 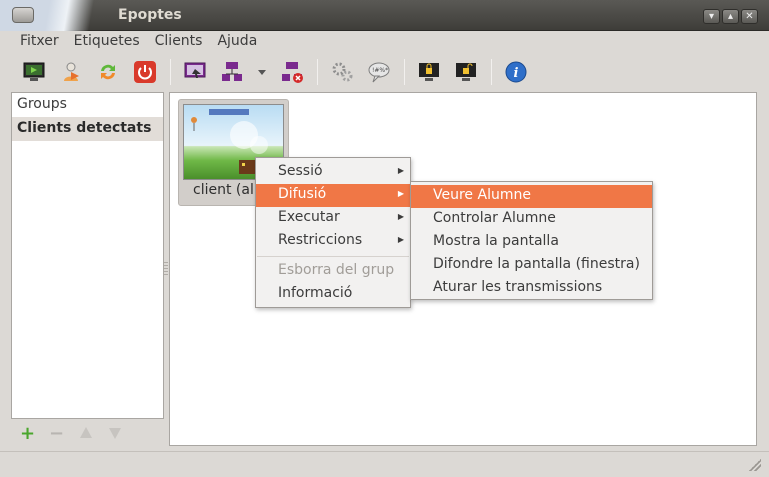 I want to click on group-up-icon, so click(x=85, y=433).